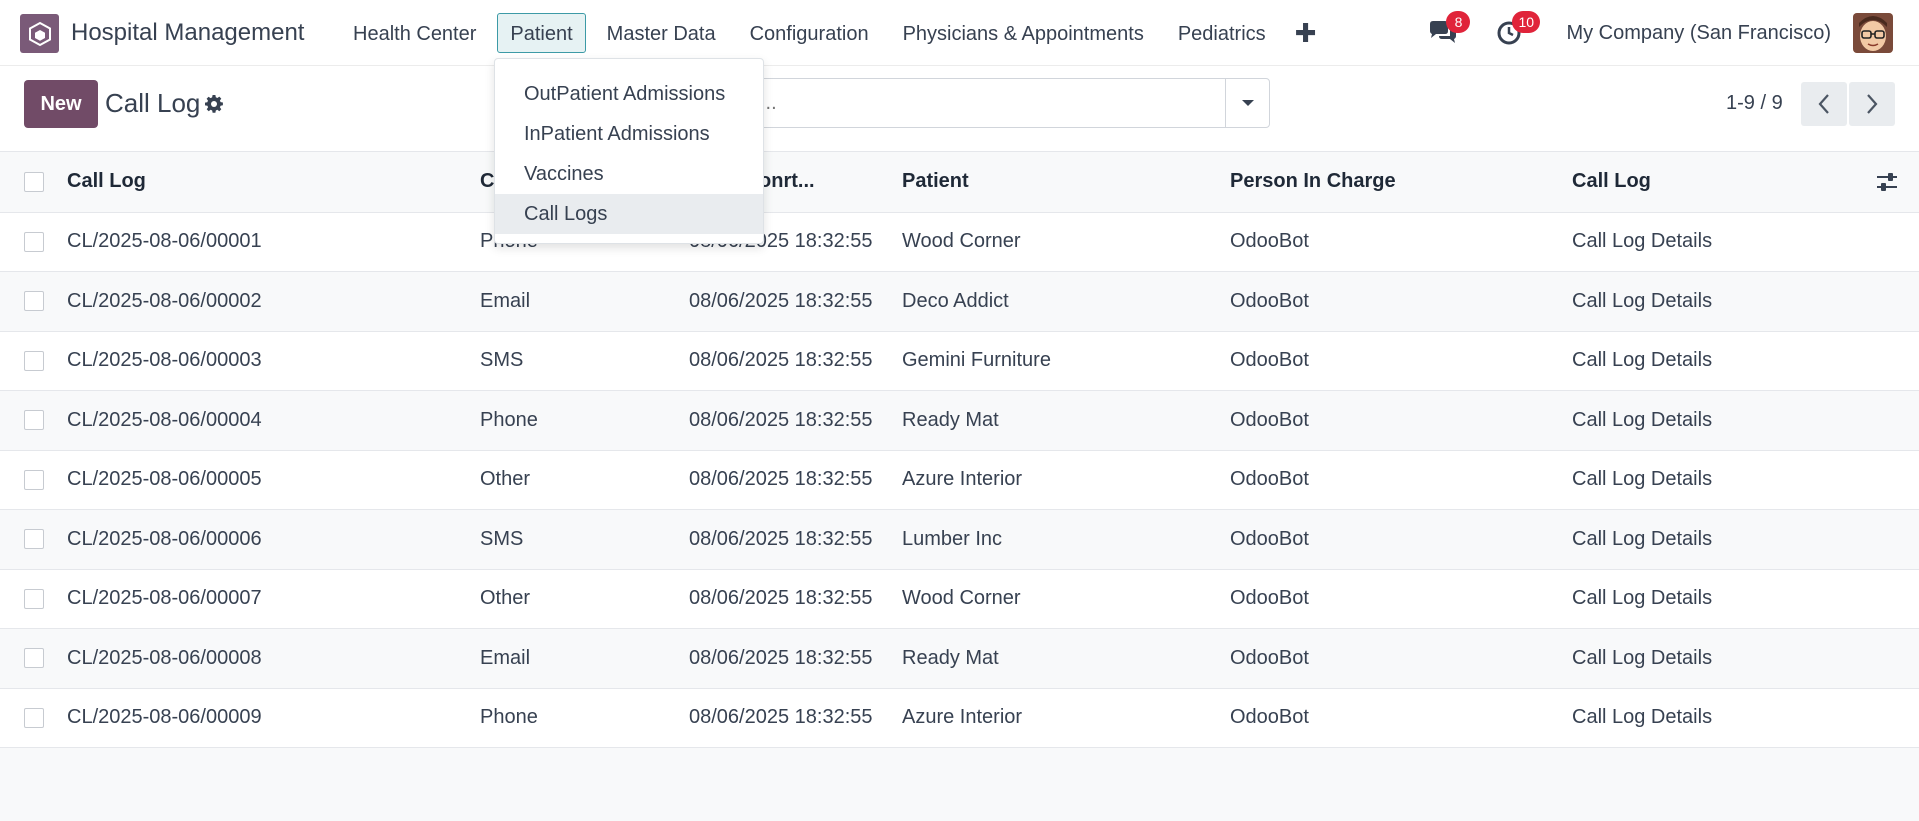  Describe the element at coordinates (541, 33) in the screenshot. I see `menu-patient: Patient` at that location.